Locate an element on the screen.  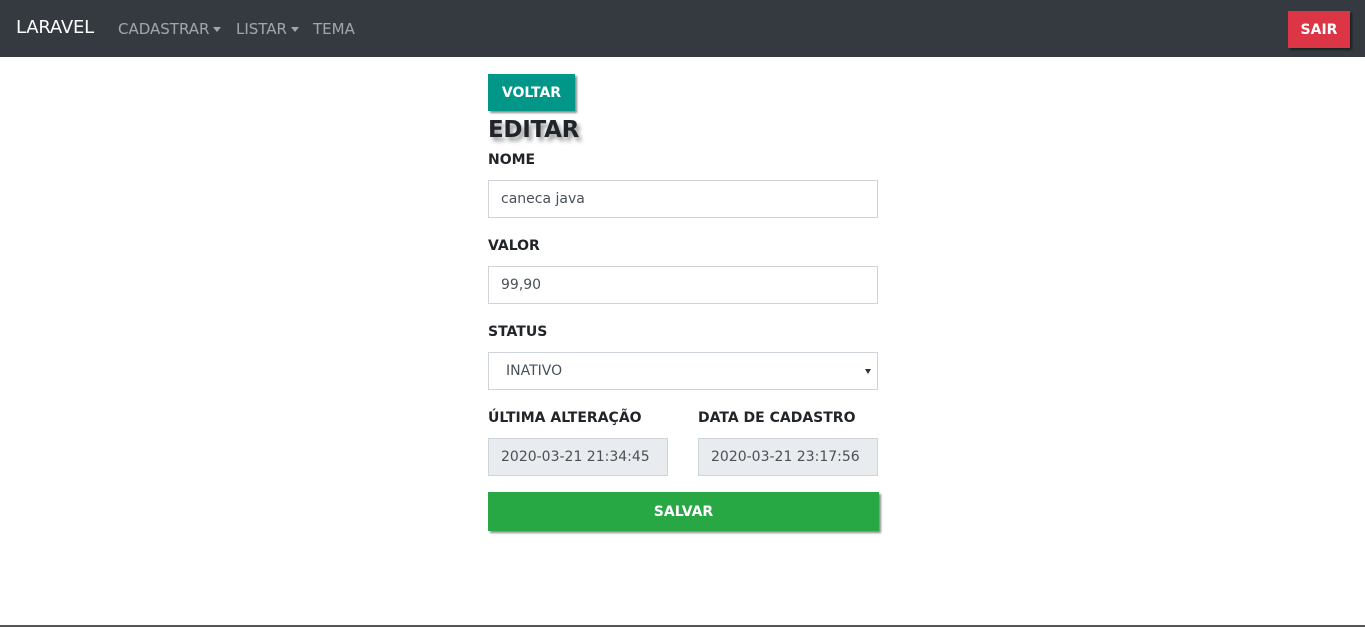
status-label: STATUS is located at coordinates (518, 332).